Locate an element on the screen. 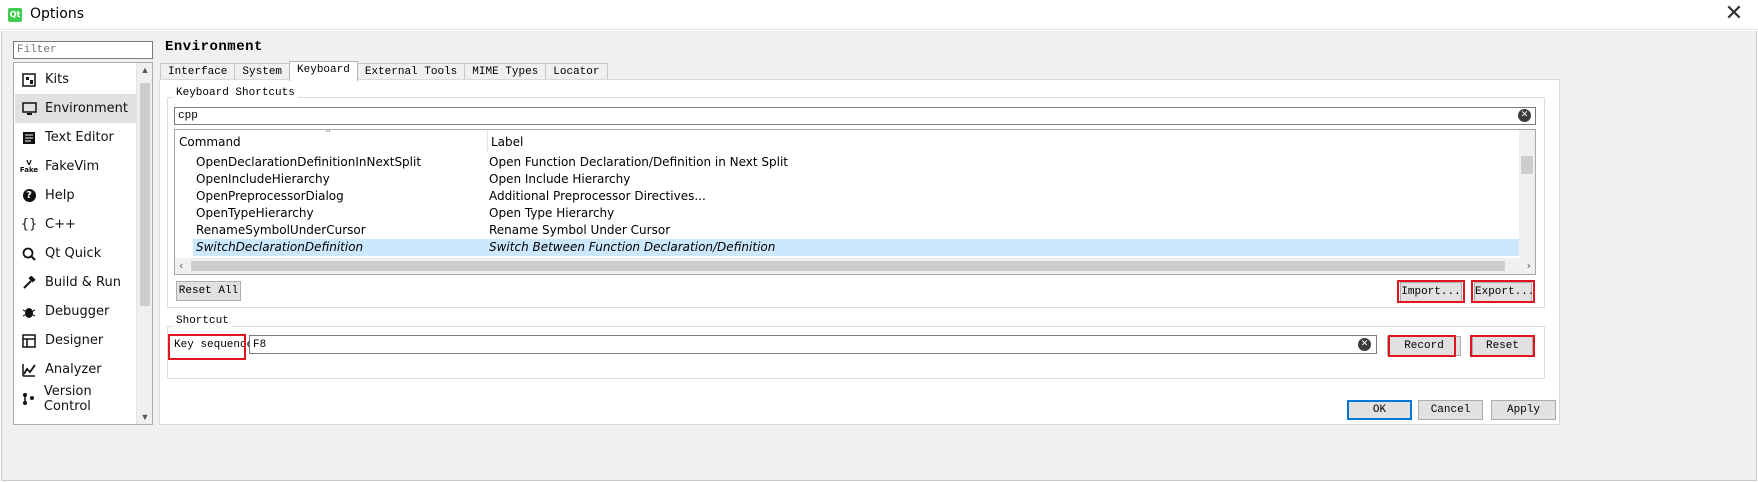 Image resolution: width=1758 pixels, height=482 pixels. scroll-left-icon: ‹ is located at coordinates (181, 265).